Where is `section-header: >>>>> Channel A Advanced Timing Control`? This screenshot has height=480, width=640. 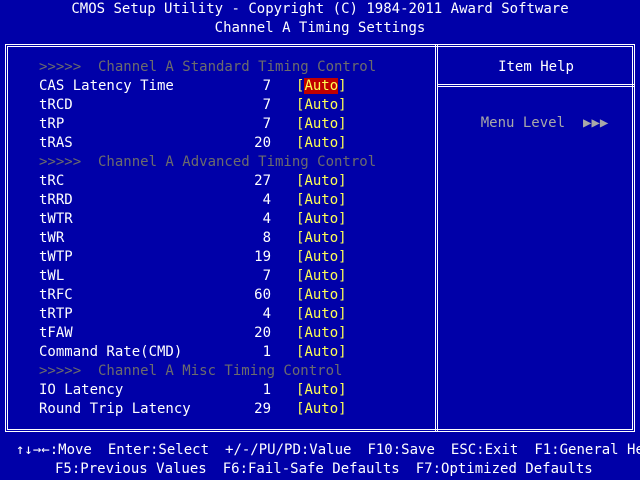 section-header: >>>>> Channel A Advanced Timing Control is located at coordinates (234, 162).